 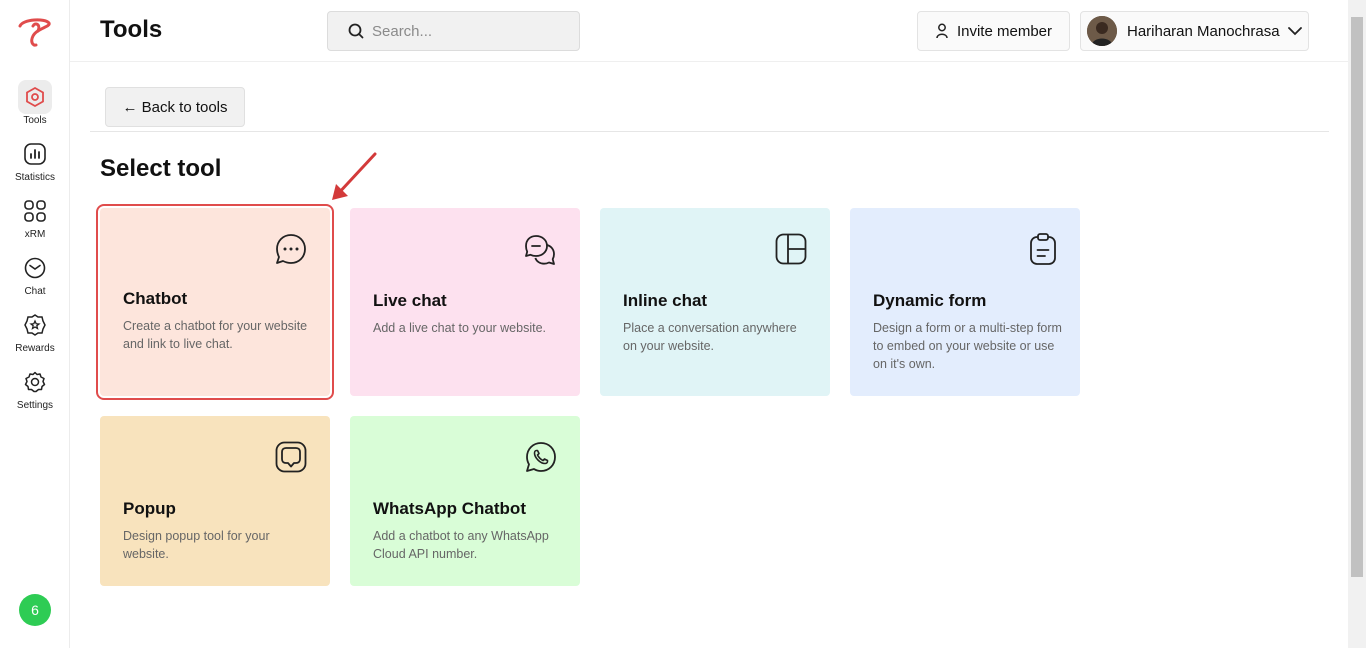 What do you see at coordinates (34, 177) in the screenshot?
I see `sidebar-item-label: Statistics` at bounding box center [34, 177].